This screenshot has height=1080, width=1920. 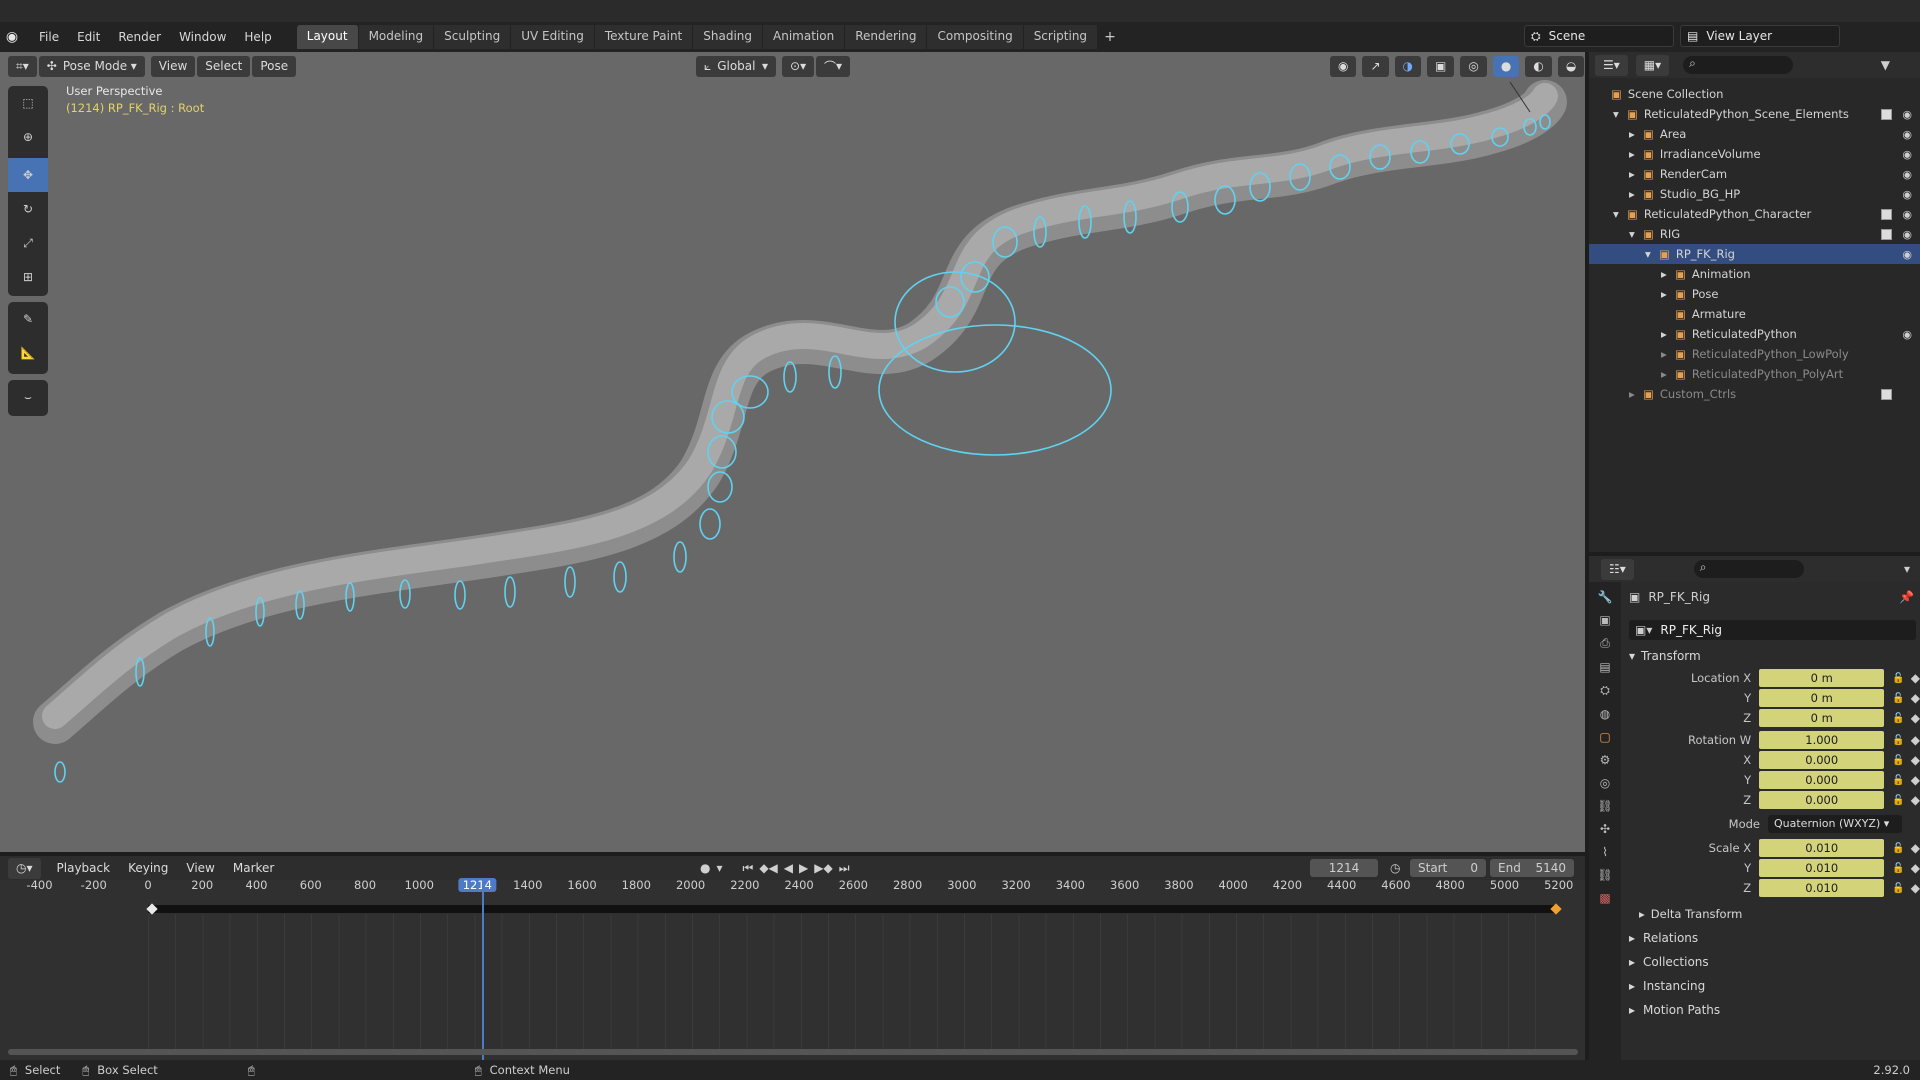 I want to click on outliner-row: ▣ Armature, so click(x=1754, y=314).